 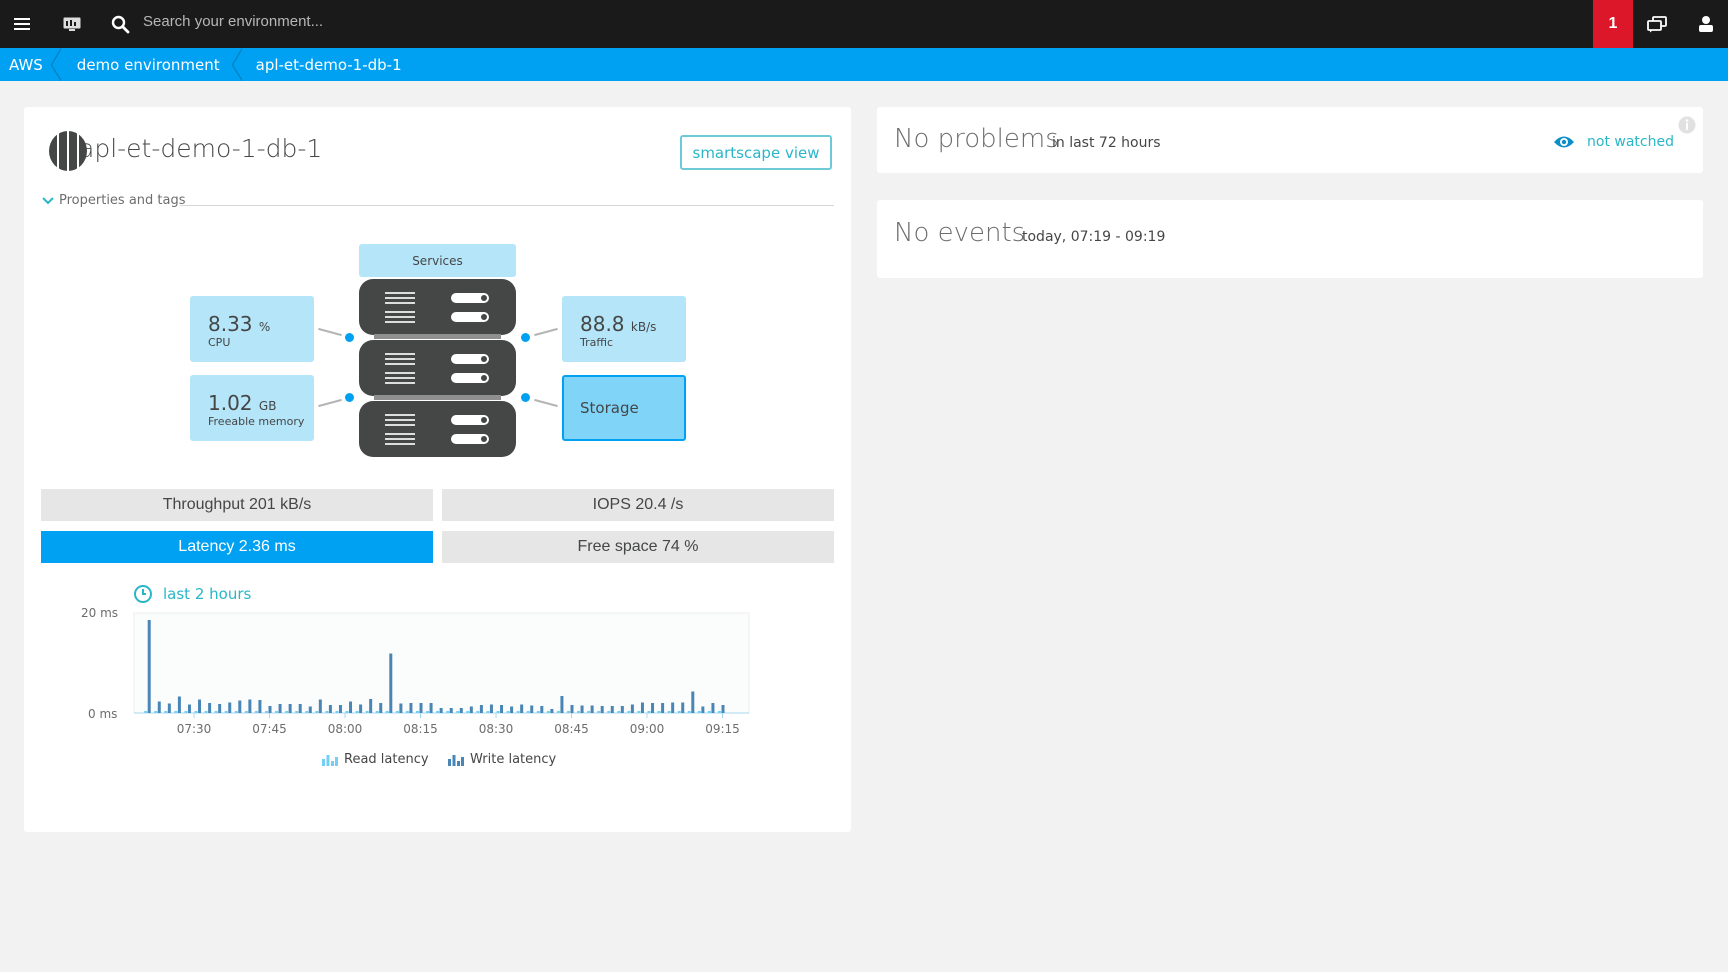 What do you see at coordinates (976, 139) in the screenshot?
I see `problems-title: No problems` at bounding box center [976, 139].